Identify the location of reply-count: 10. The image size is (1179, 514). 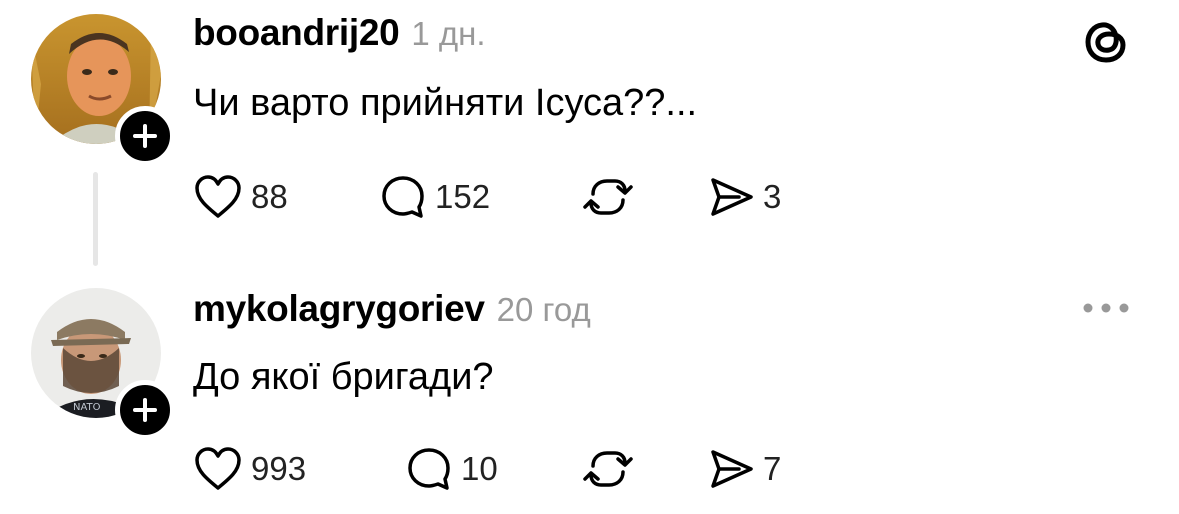
(479, 468).